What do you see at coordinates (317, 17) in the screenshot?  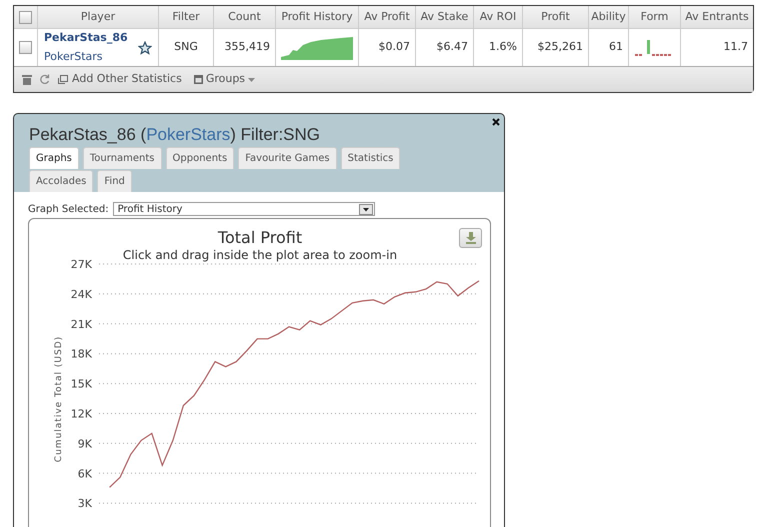 I see `column-header: Profit History` at bounding box center [317, 17].